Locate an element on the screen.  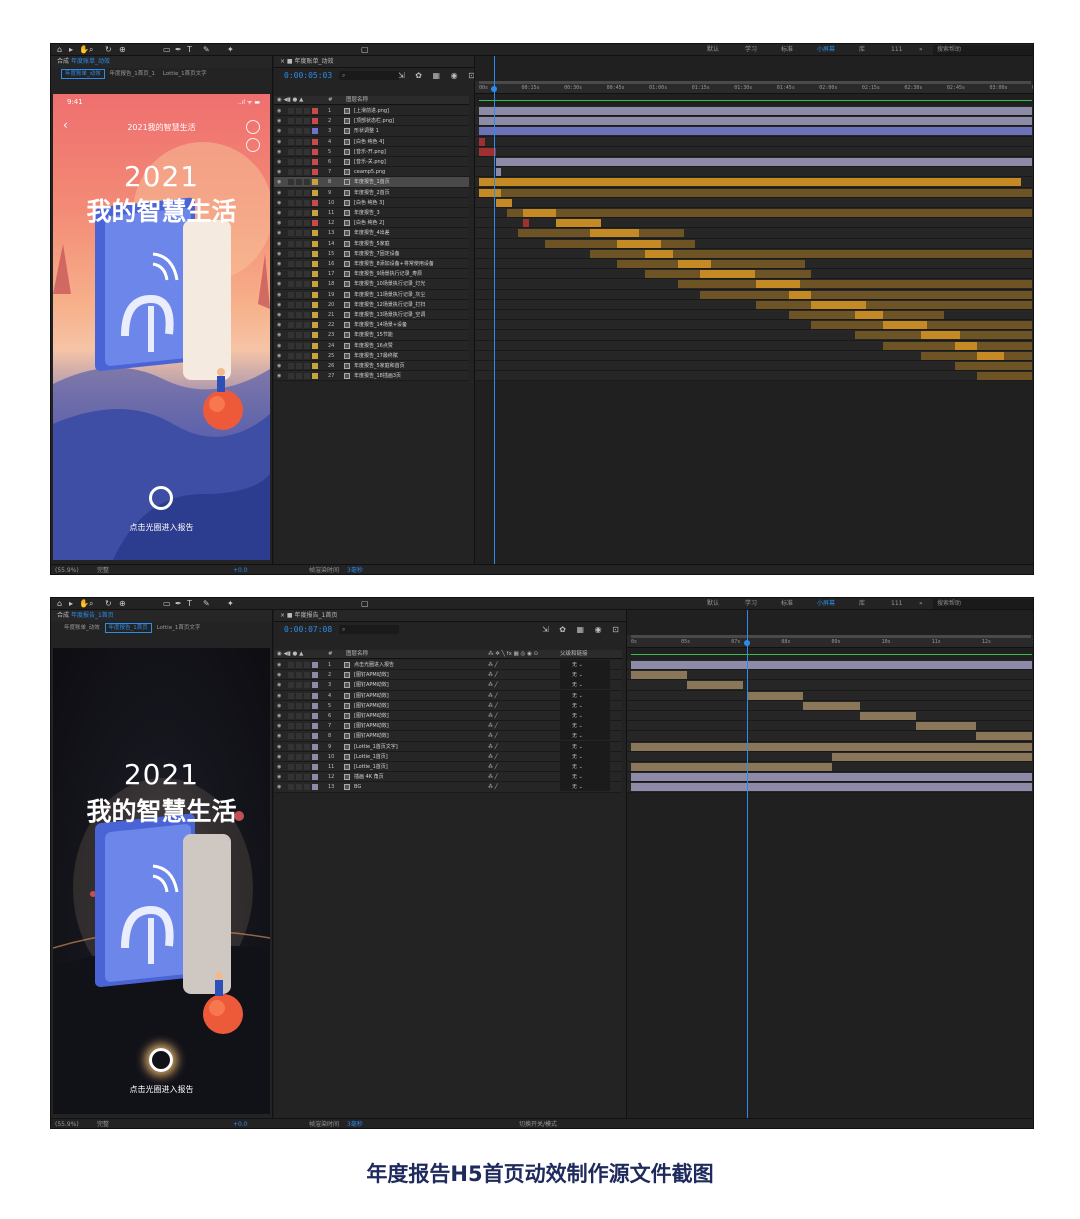
layer-search-input: ⌕ is located at coordinates (369, 629).